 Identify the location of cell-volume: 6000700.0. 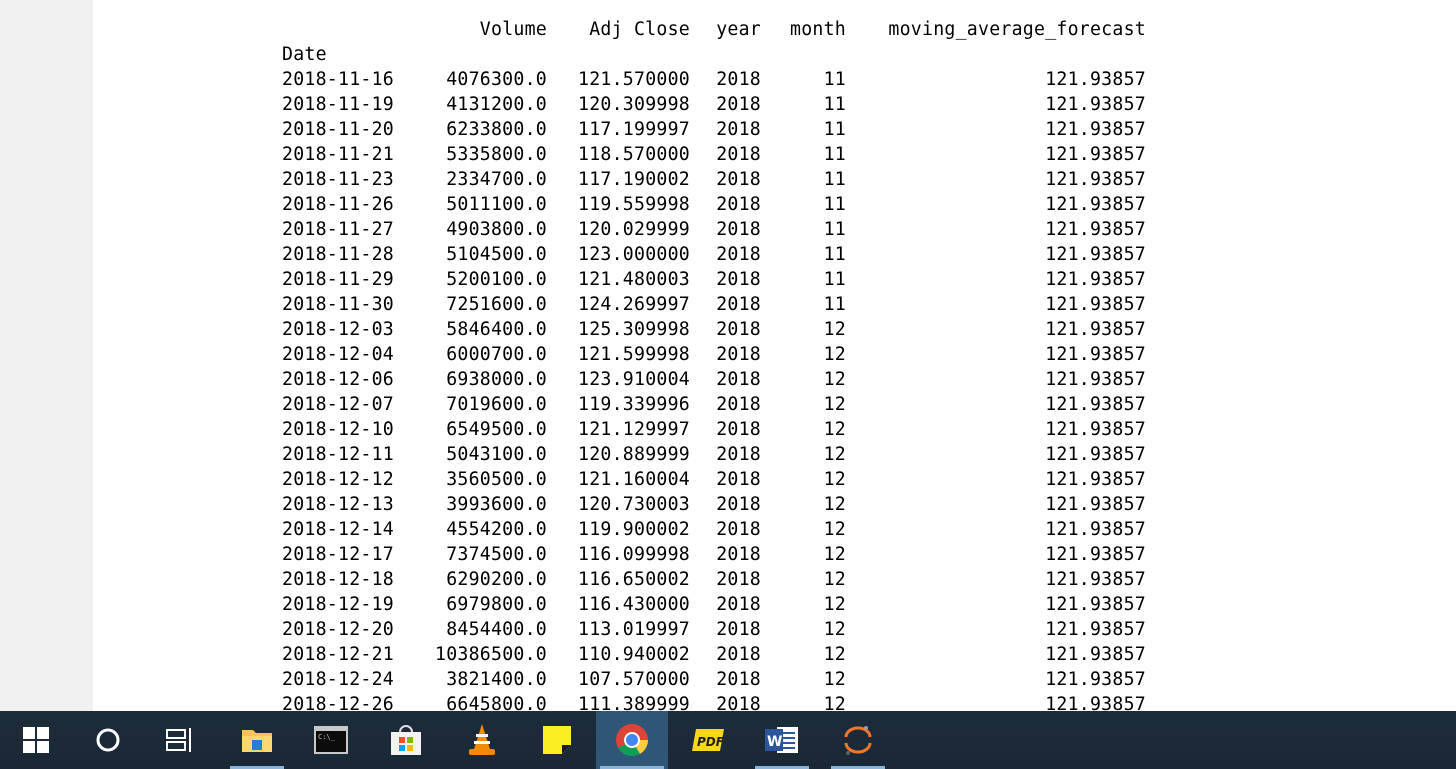
(496, 354).